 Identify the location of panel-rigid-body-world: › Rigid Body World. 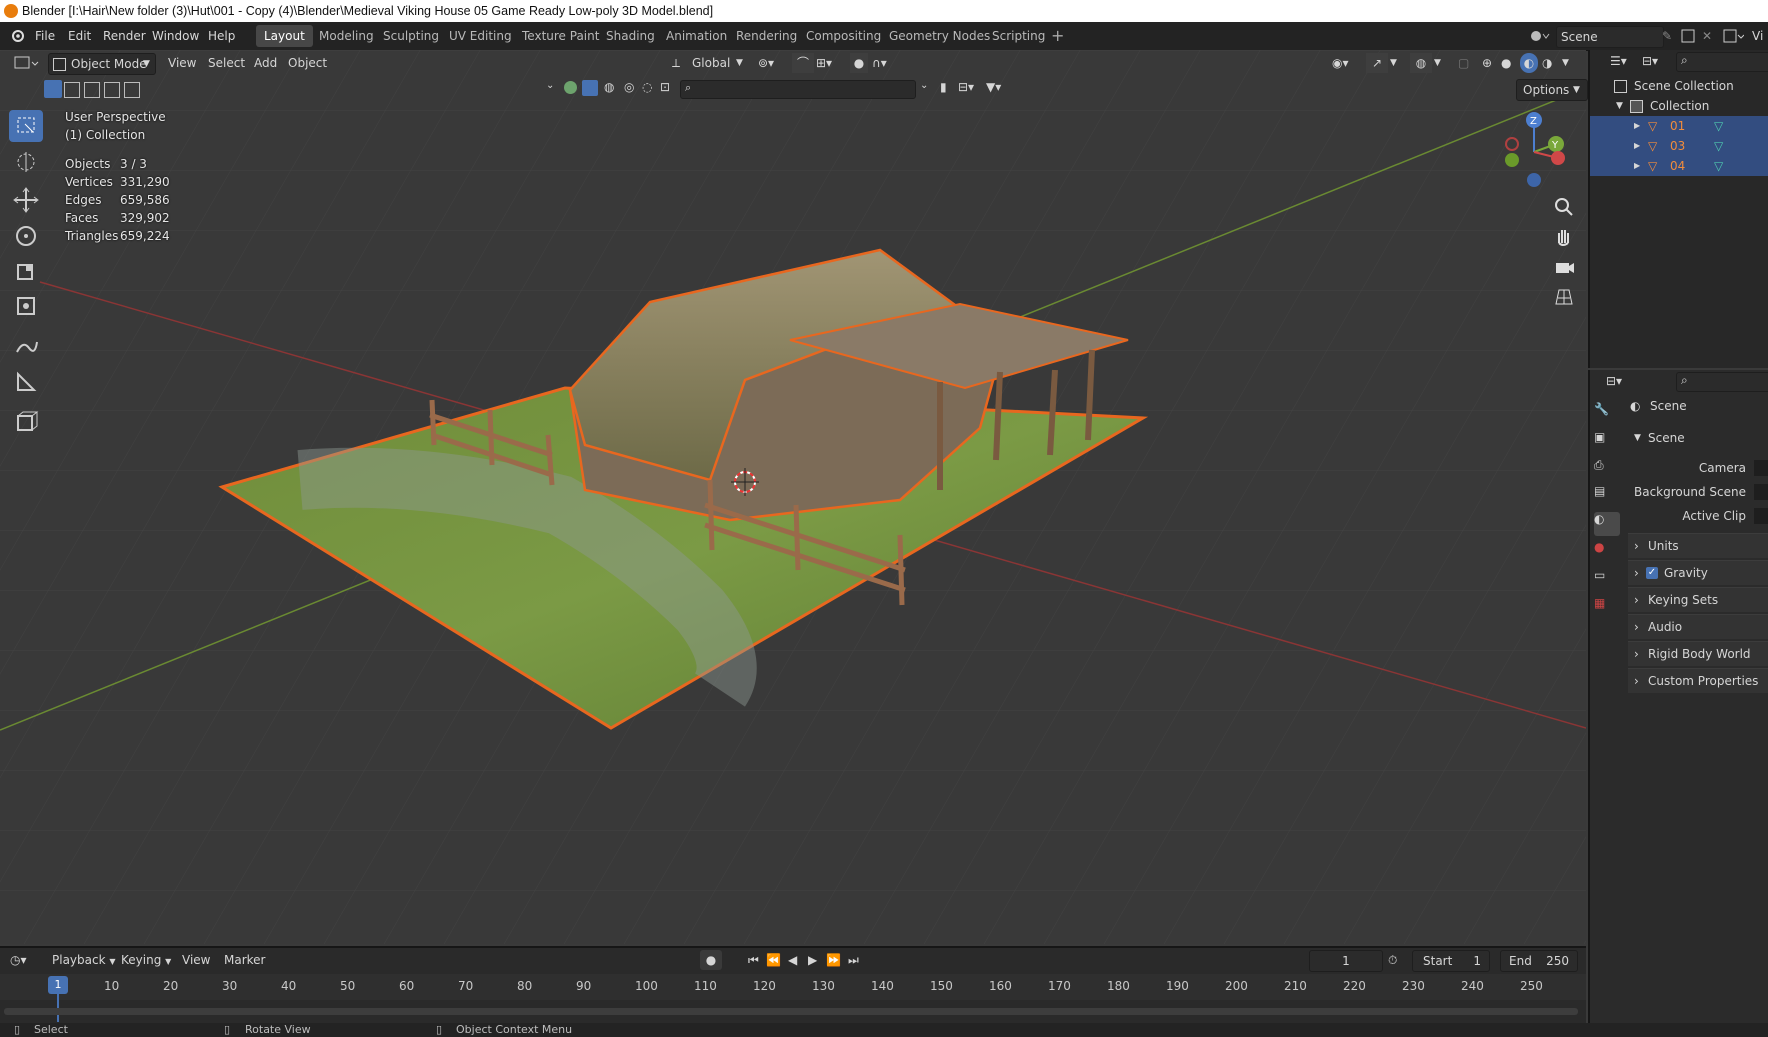
(1698, 653).